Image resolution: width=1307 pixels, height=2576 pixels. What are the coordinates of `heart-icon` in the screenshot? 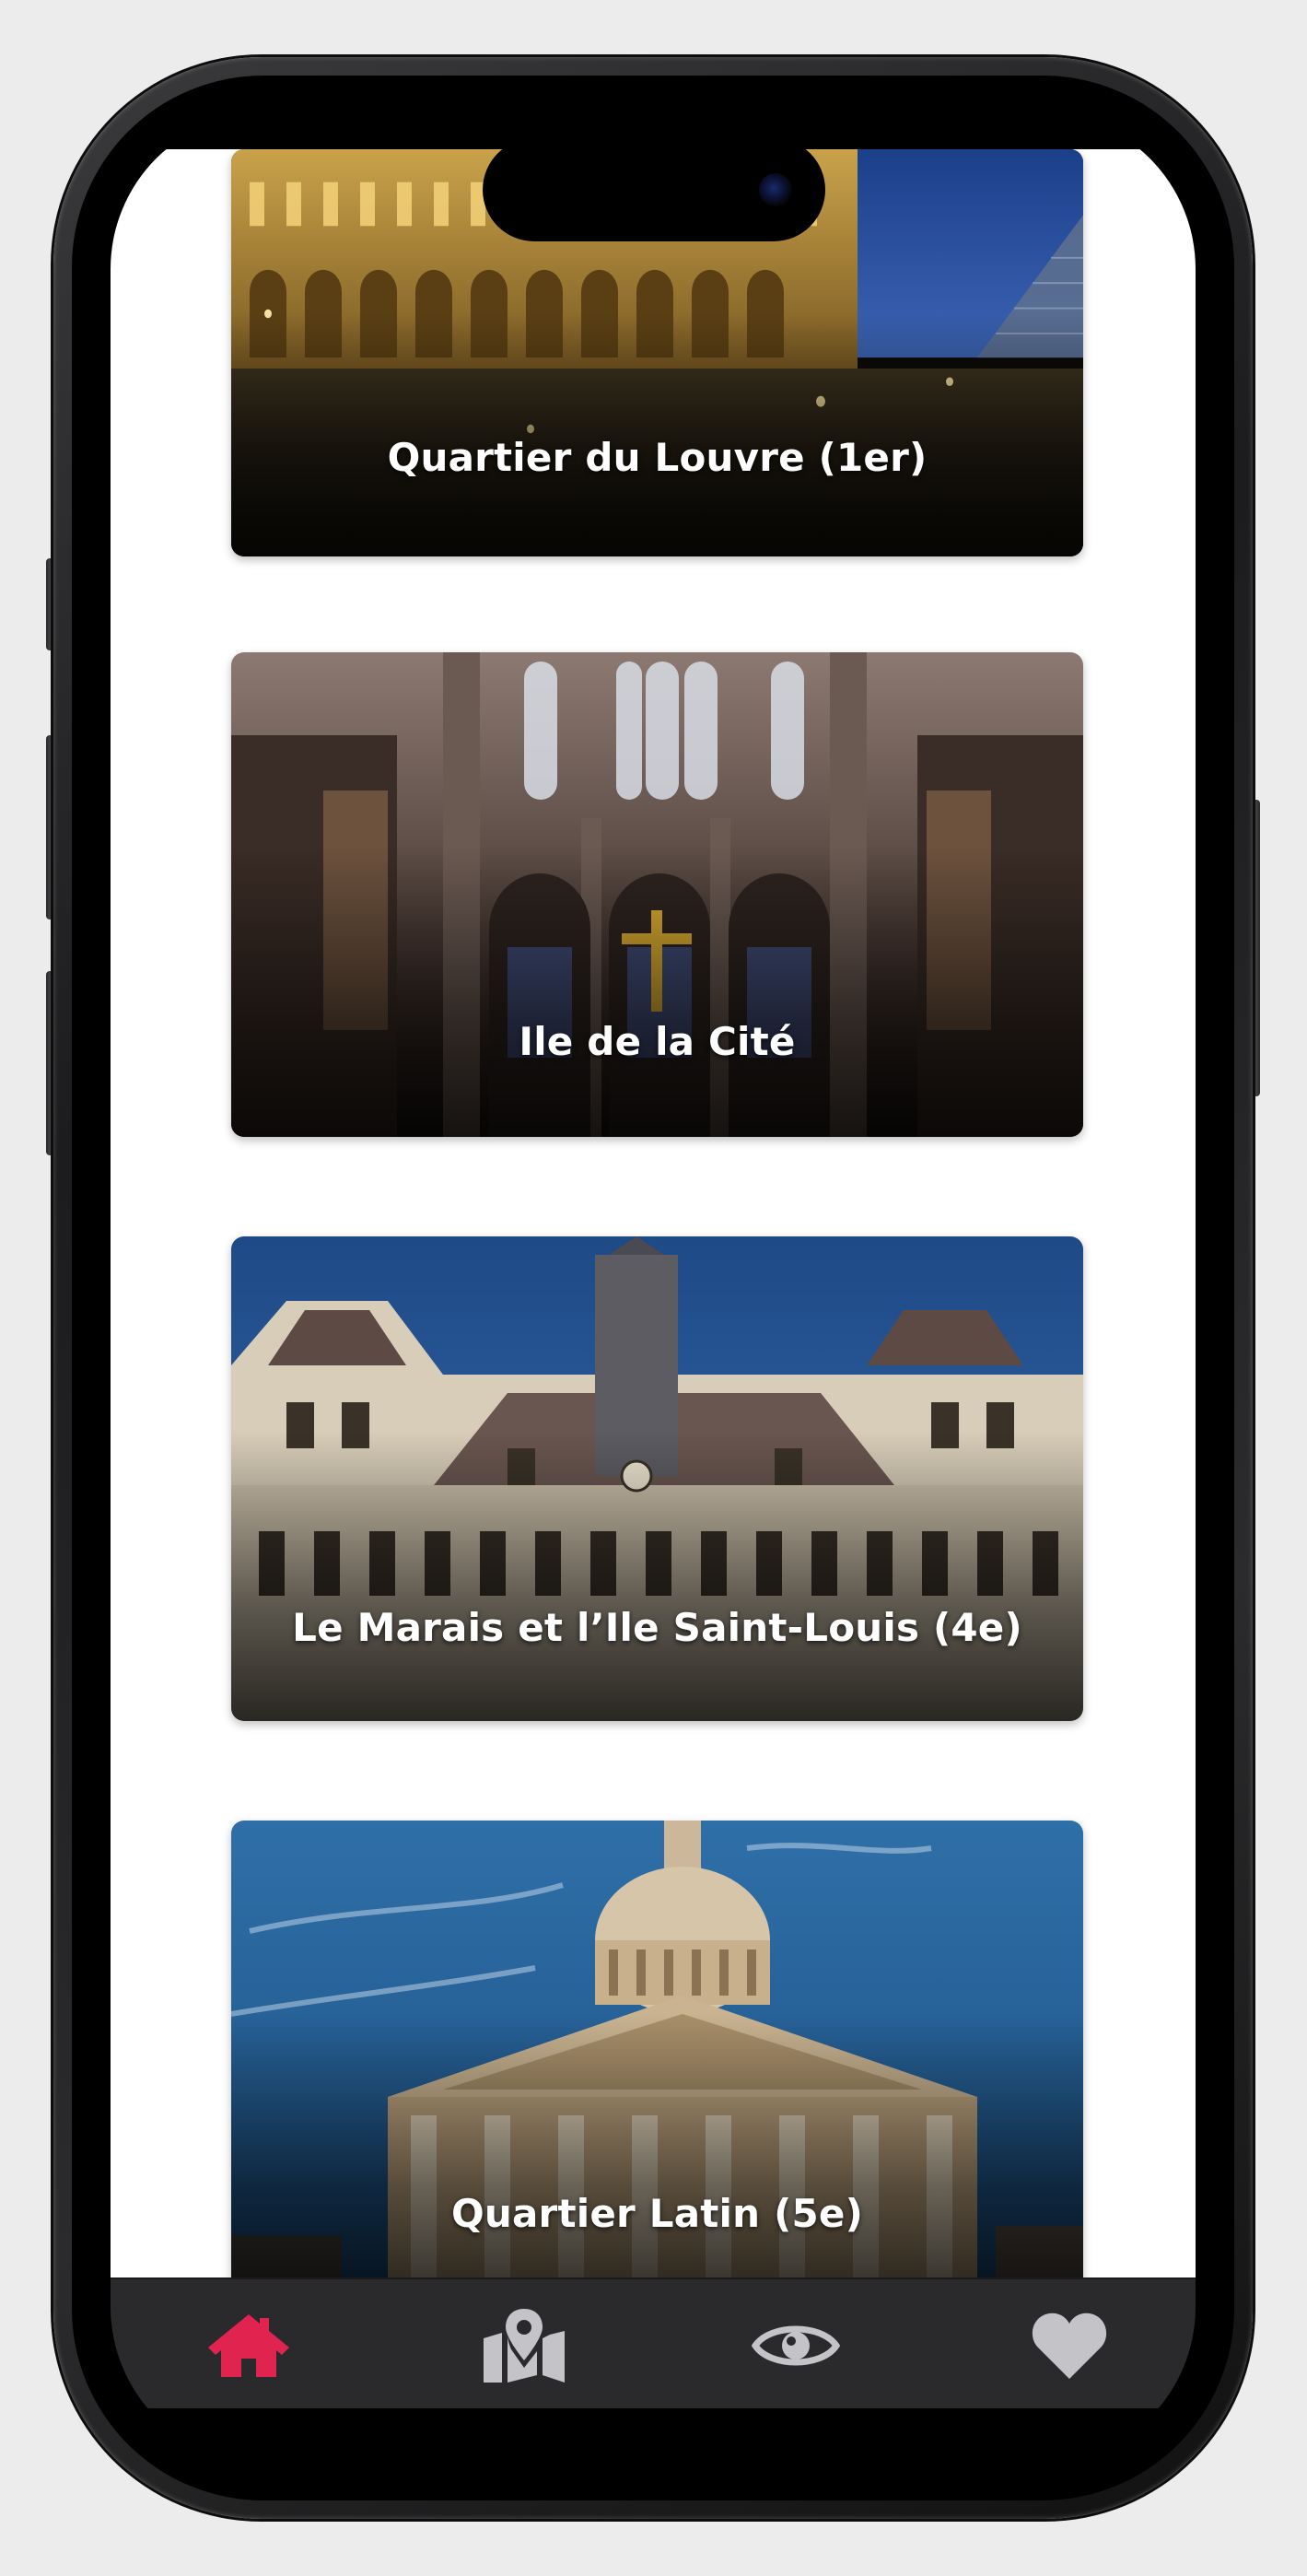 It's located at (1069, 2346).